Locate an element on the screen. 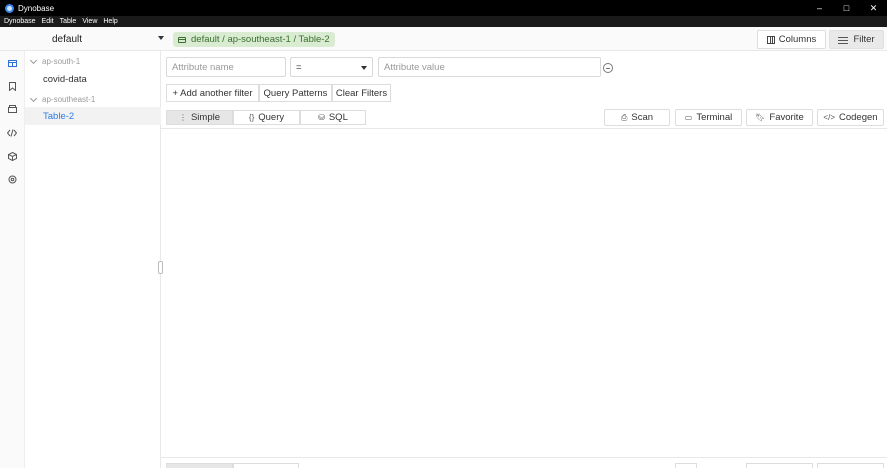 The height and width of the screenshot is (468, 887). table-item-selected: Table-2 is located at coordinates (93, 116).